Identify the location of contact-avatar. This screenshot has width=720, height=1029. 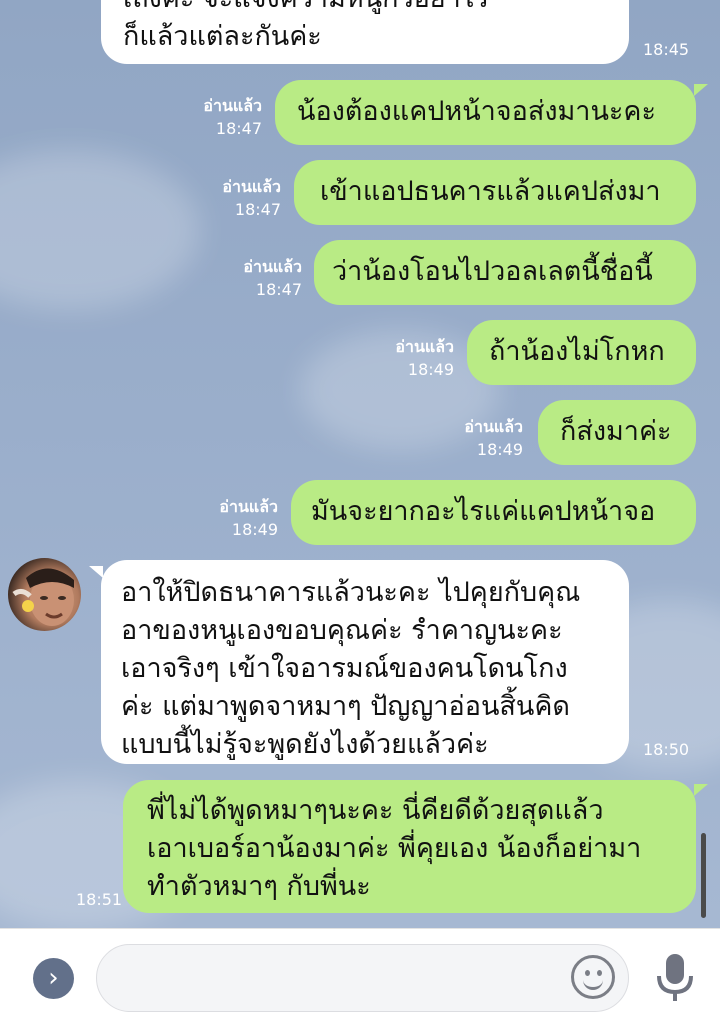
(44, 594).